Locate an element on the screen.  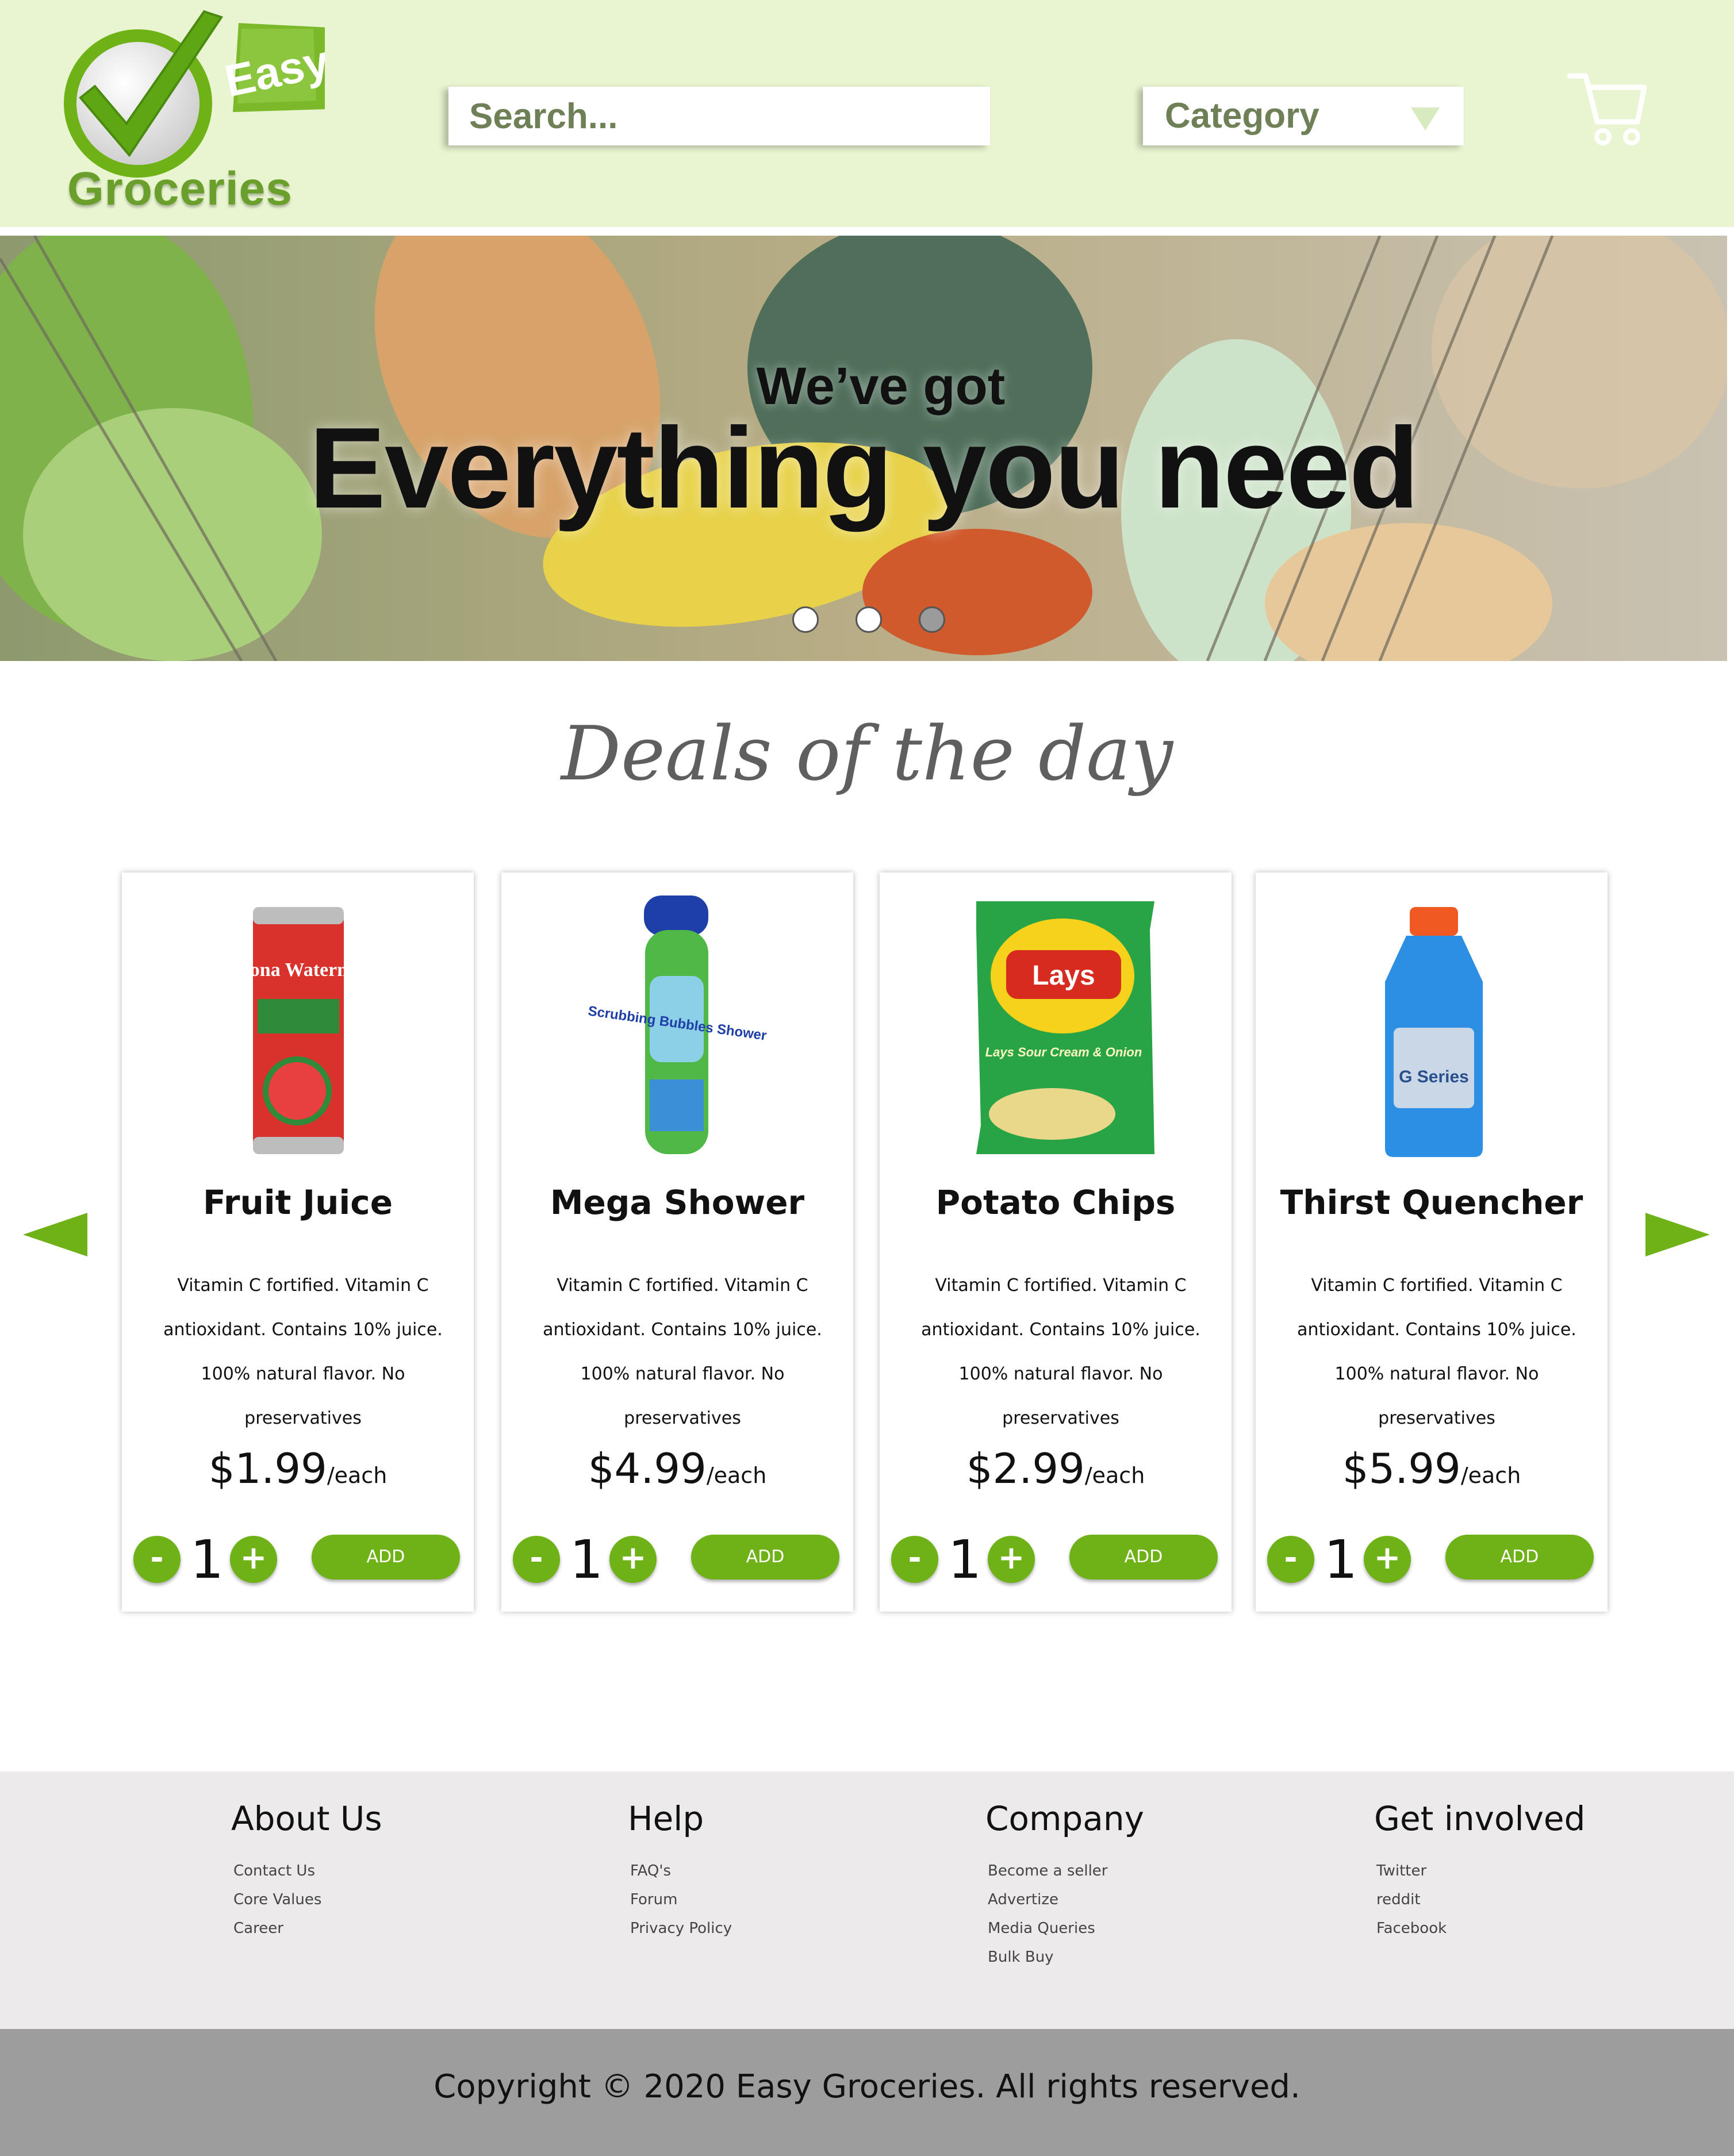
product-price: $4.99/each is located at coordinates (677, 1469).